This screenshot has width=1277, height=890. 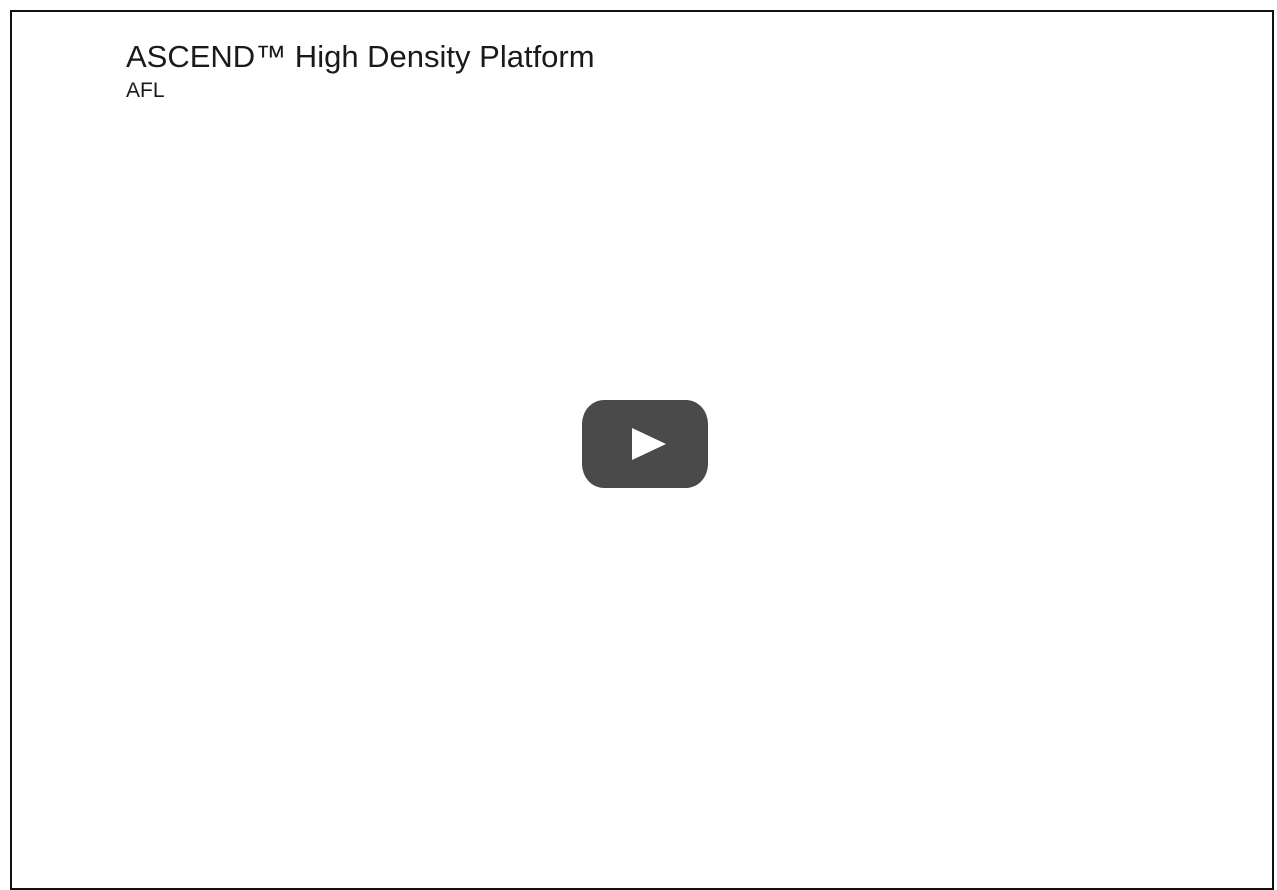 I want to click on play-button, so click(x=645, y=444).